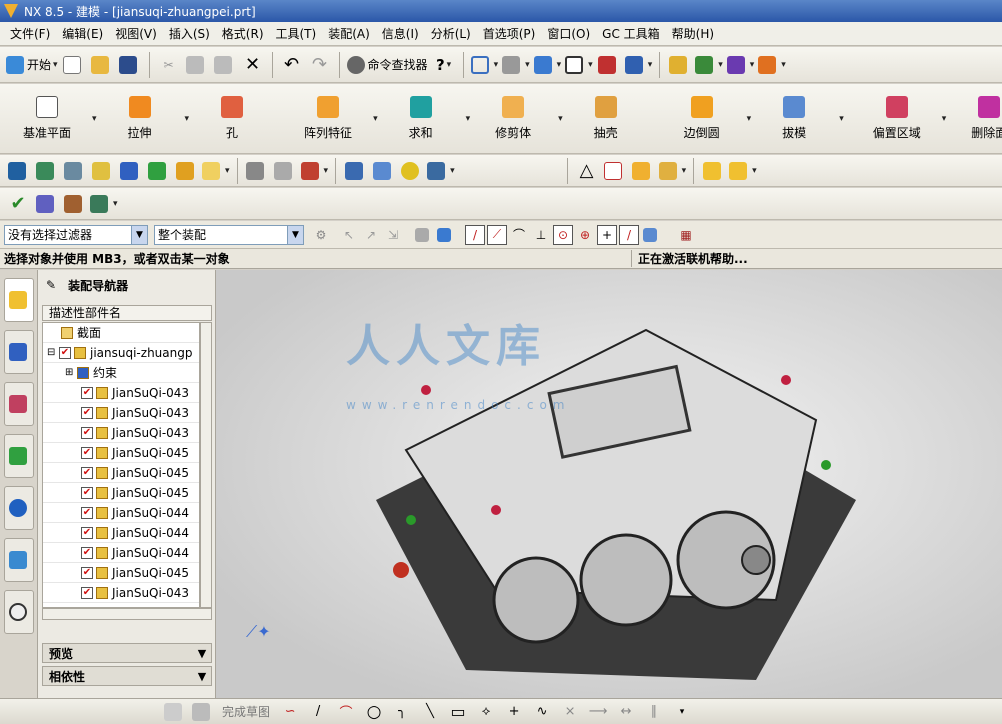 The image size is (1002, 724). What do you see at coordinates (441, 171) in the screenshot?
I see `tools-button: ▾` at bounding box center [441, 171].